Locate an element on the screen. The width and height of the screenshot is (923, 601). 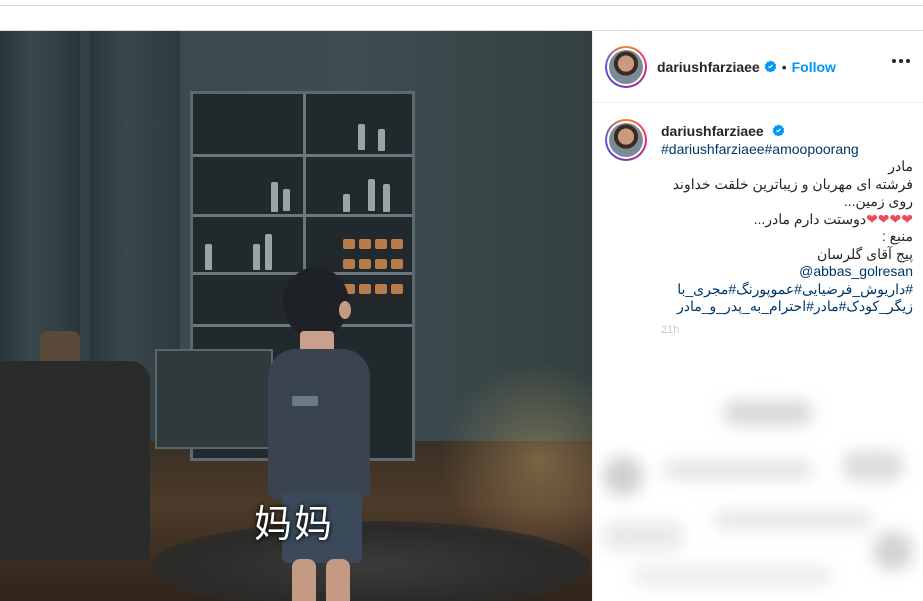
child-body is located at coordinates (319, 424).